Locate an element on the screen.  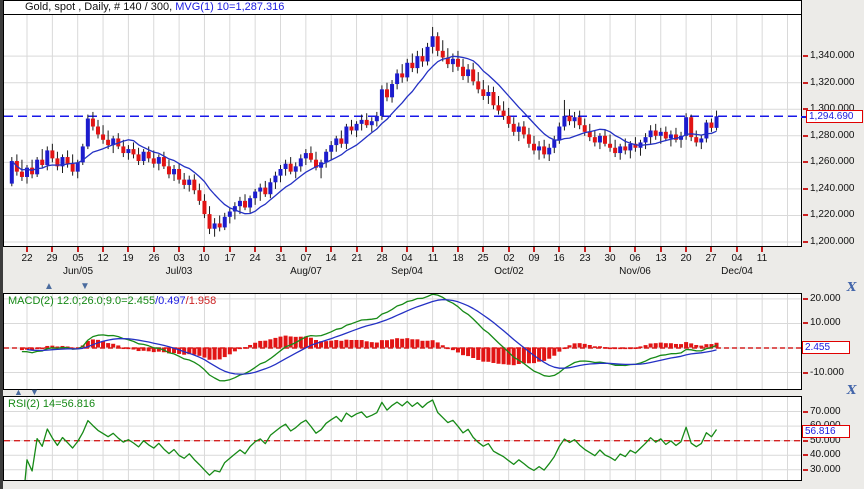
x-axis-day-label: 31 is located at coordinates (281, 258).